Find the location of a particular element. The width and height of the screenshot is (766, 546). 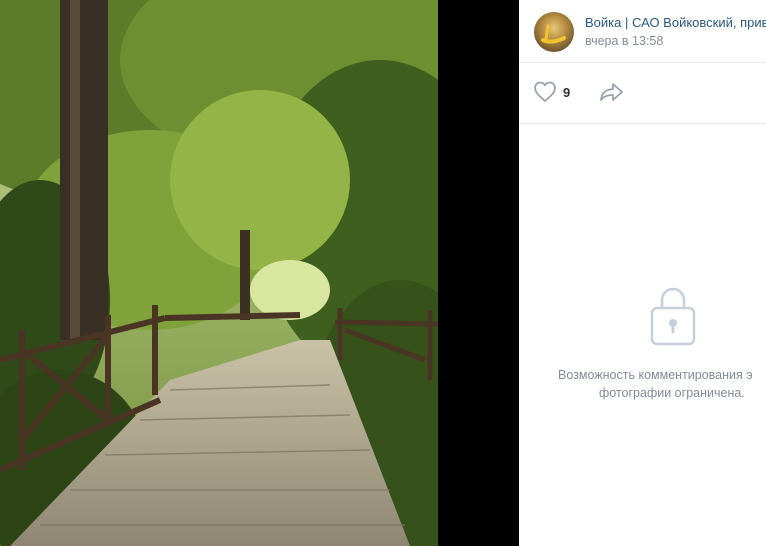

avatar-logo-icon is located at coordinates (553, 34).